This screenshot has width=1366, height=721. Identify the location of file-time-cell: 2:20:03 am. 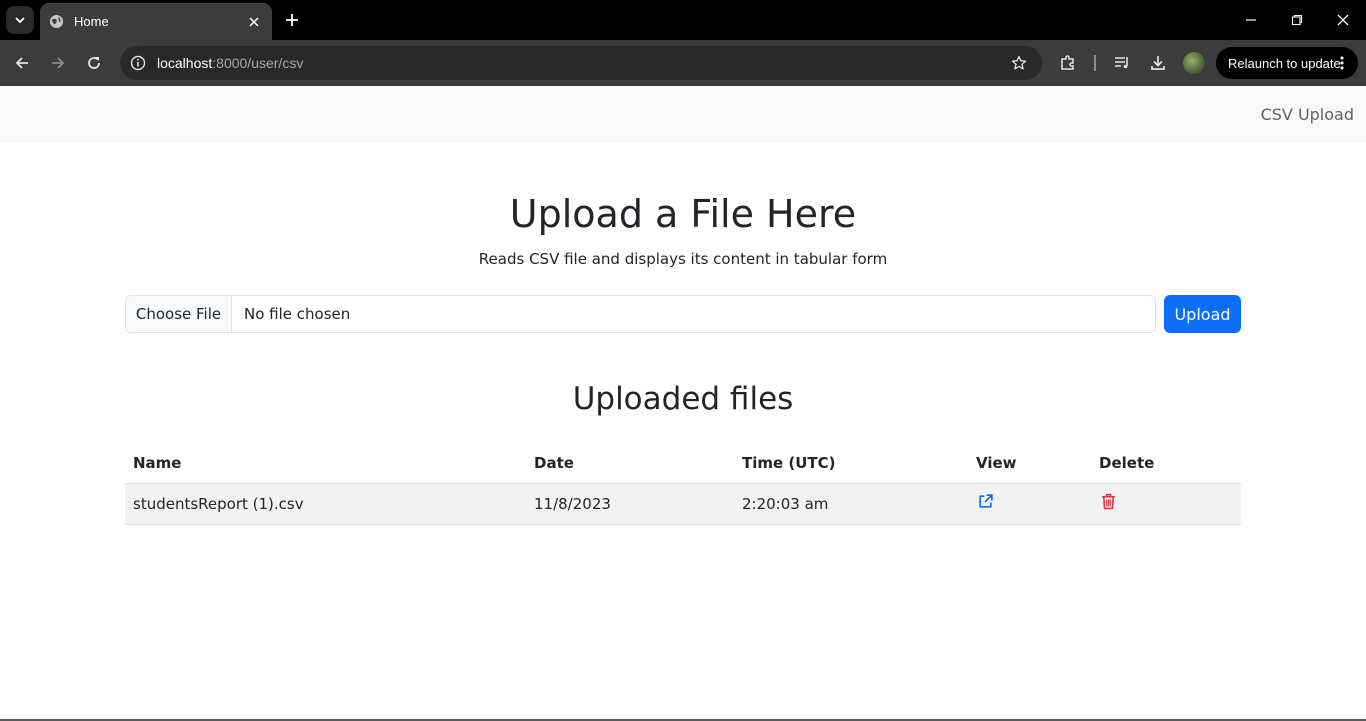
(851, 504).